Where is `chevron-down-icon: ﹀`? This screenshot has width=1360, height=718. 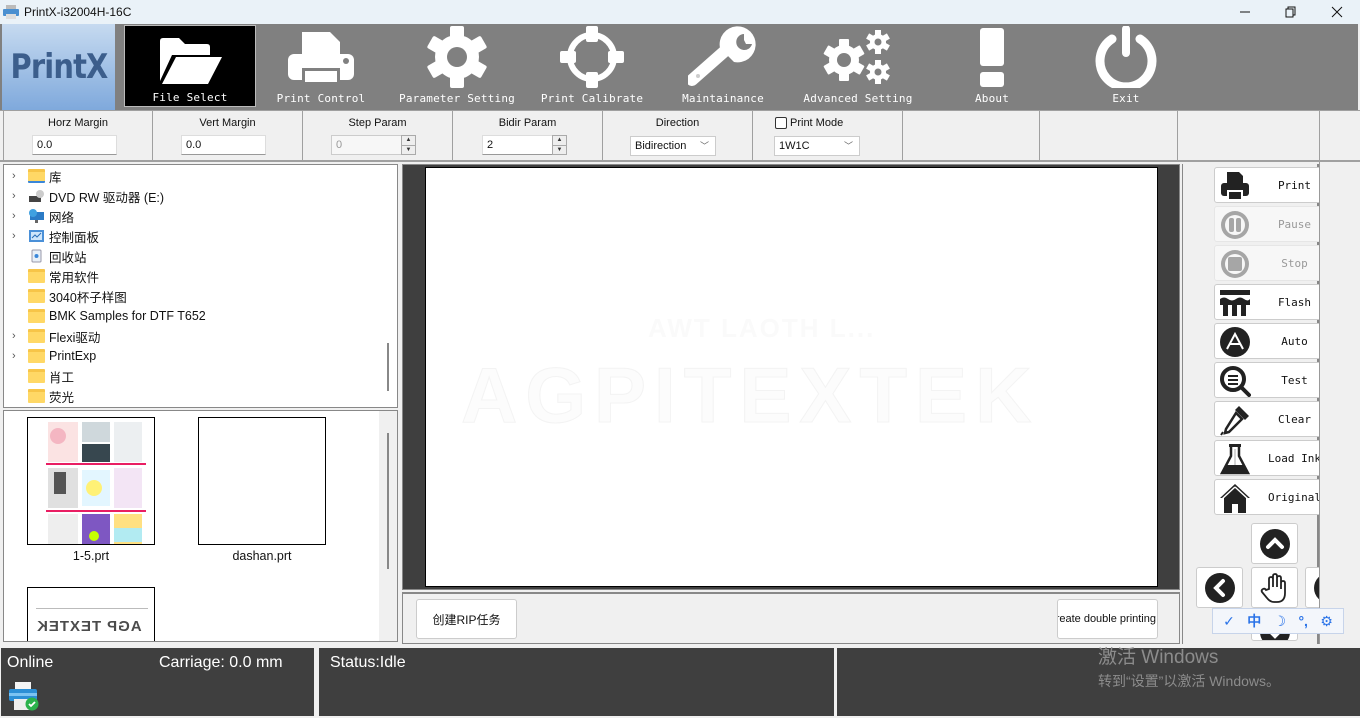 chevron-down-icon: ﹀ is located at coordinates (848, 146).